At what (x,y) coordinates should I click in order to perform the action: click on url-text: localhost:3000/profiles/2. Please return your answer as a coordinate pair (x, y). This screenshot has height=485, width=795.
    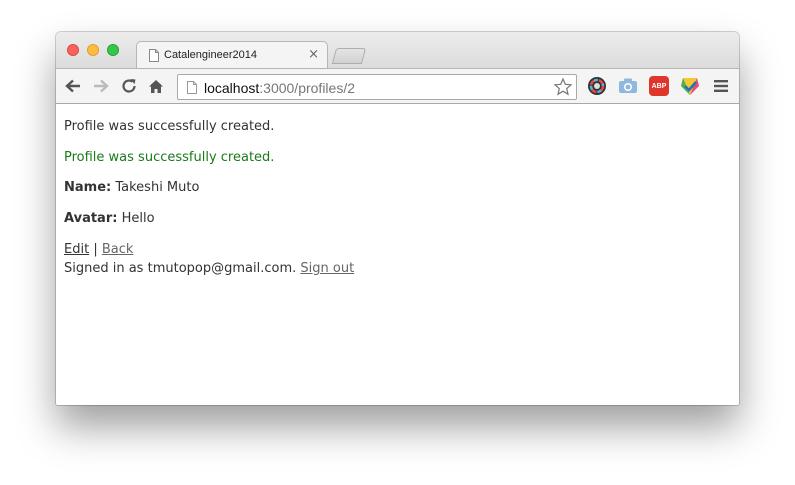
    Looking at the image, I should click on (279, 88).